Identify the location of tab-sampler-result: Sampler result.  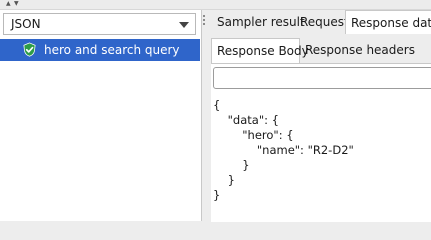
(261, 22).